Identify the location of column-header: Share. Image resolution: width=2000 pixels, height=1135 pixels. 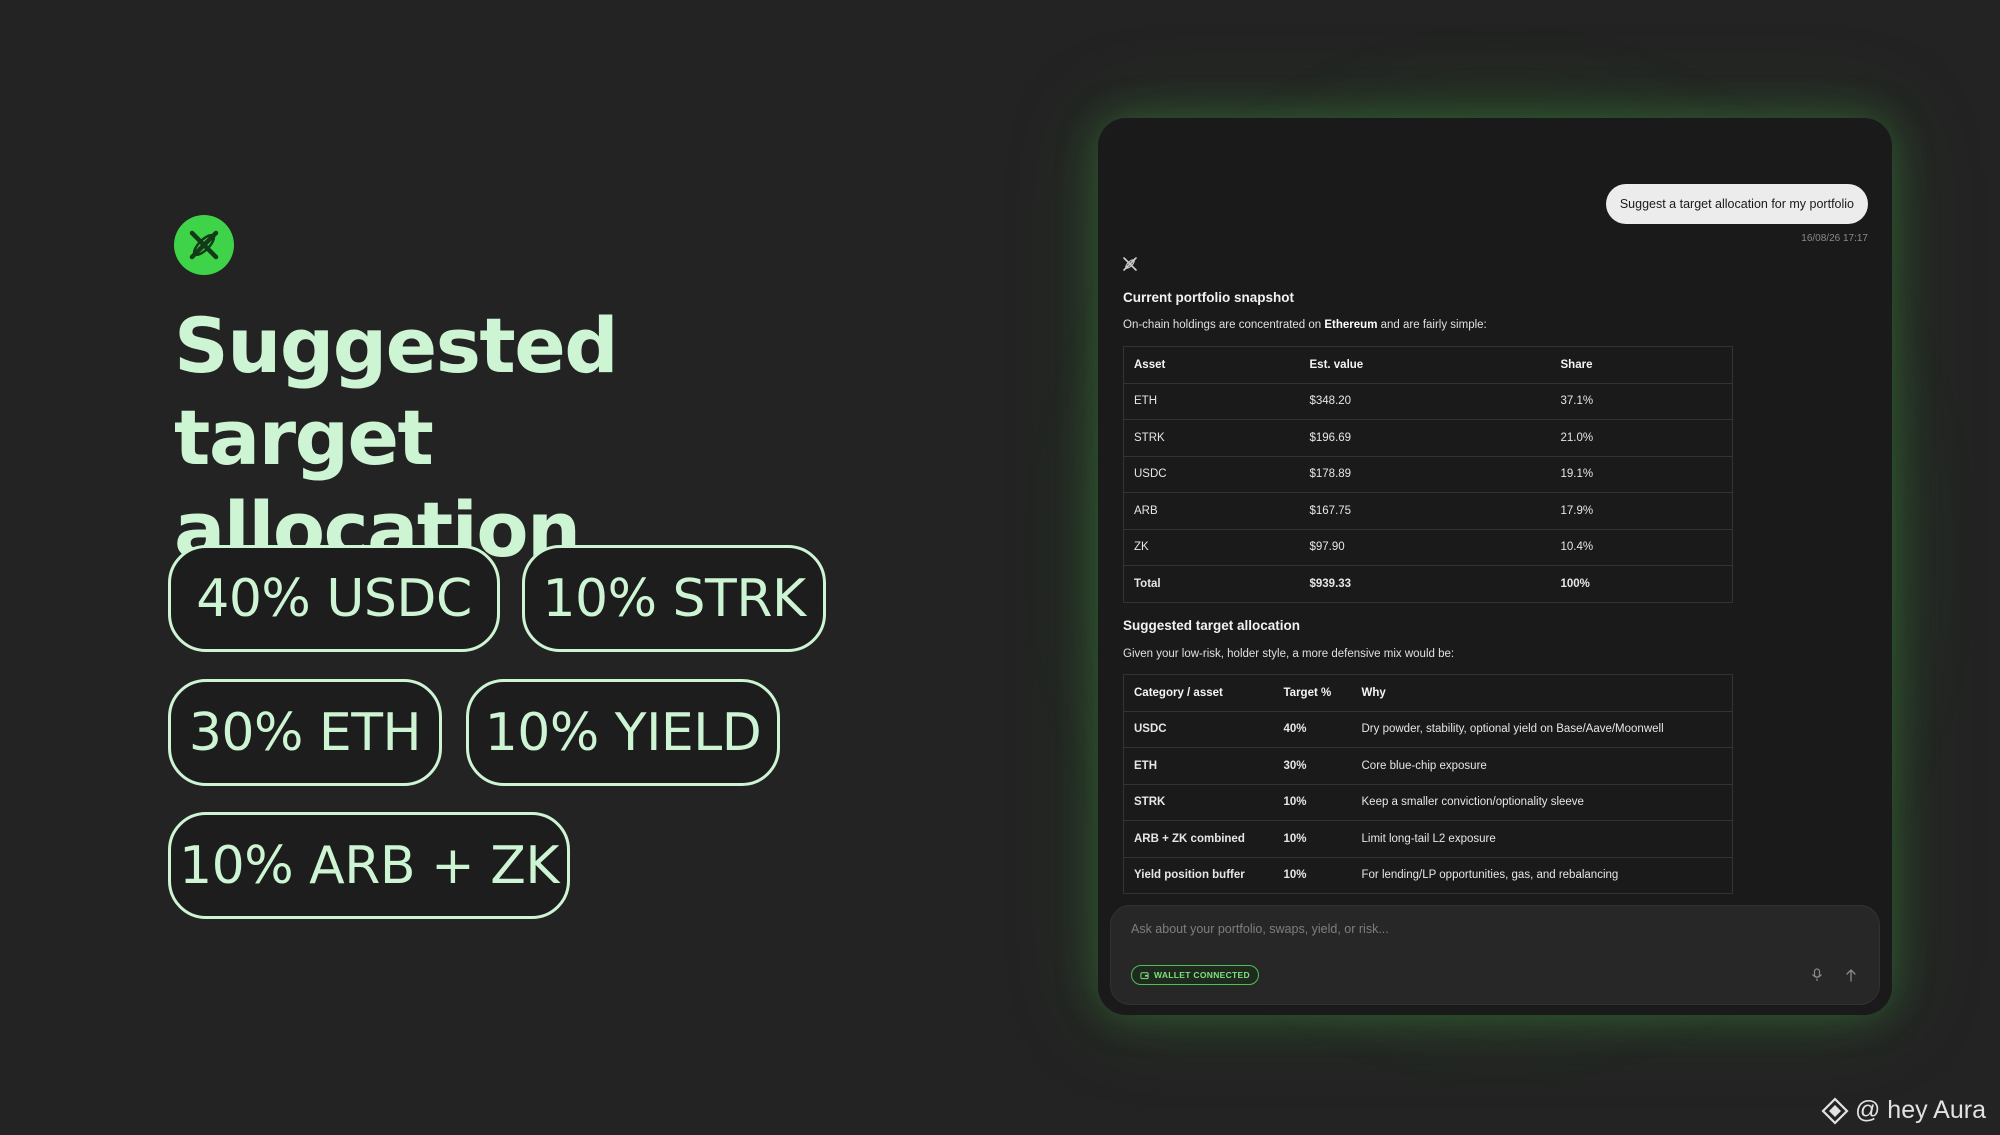
(1641, 365).